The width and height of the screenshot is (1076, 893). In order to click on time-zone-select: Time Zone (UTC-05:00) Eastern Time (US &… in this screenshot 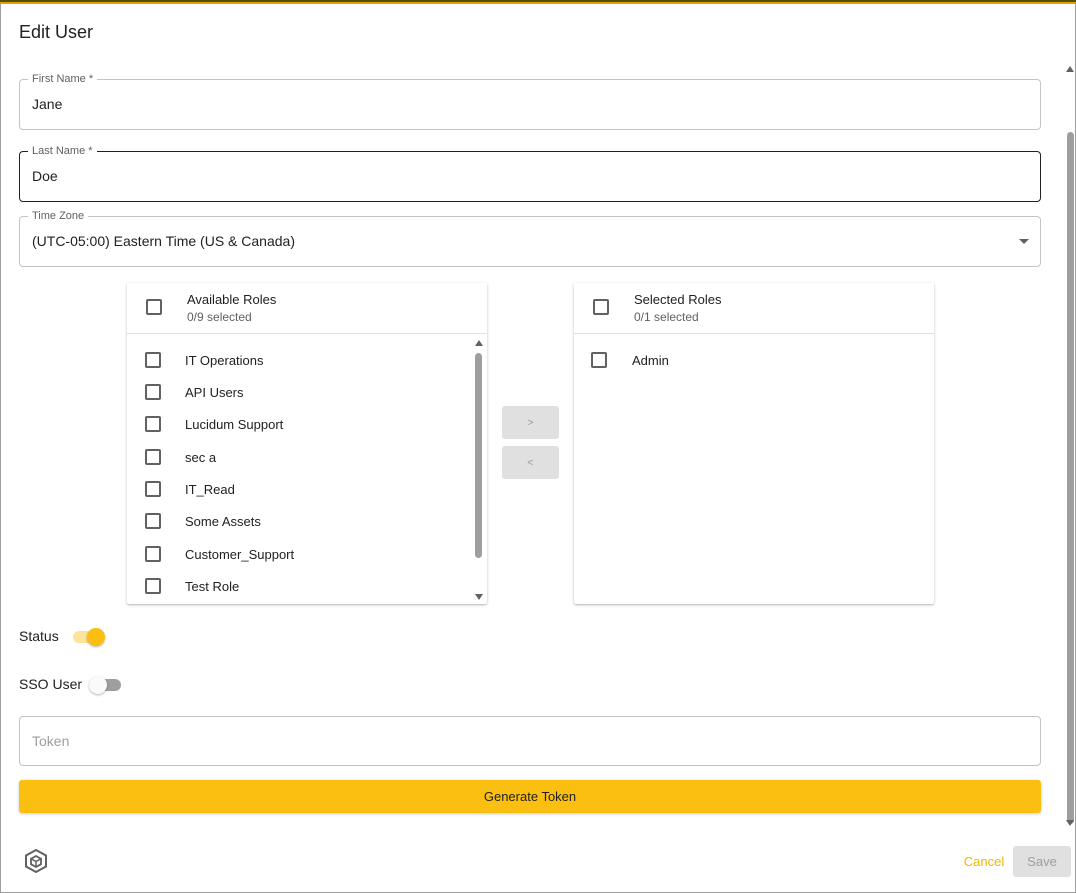, I will do `click(530, 238)`.